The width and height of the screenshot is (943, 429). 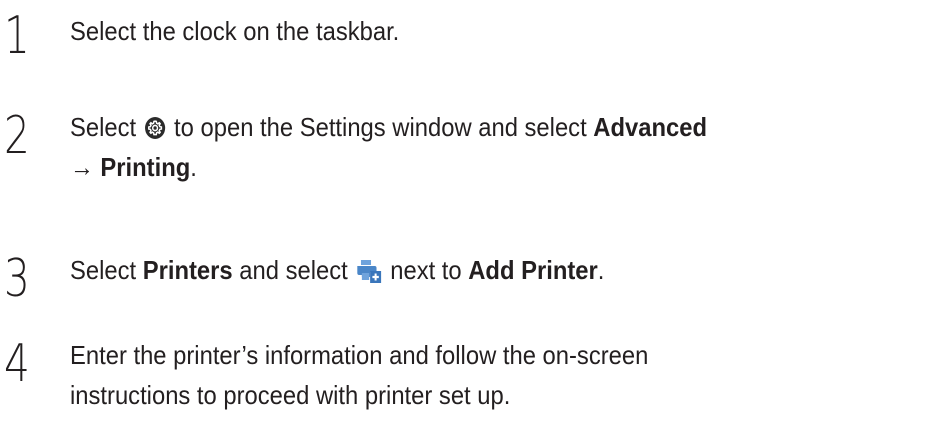 I want to click on step-text: Select the clock on the taskbar., so click(x=469, y=31).